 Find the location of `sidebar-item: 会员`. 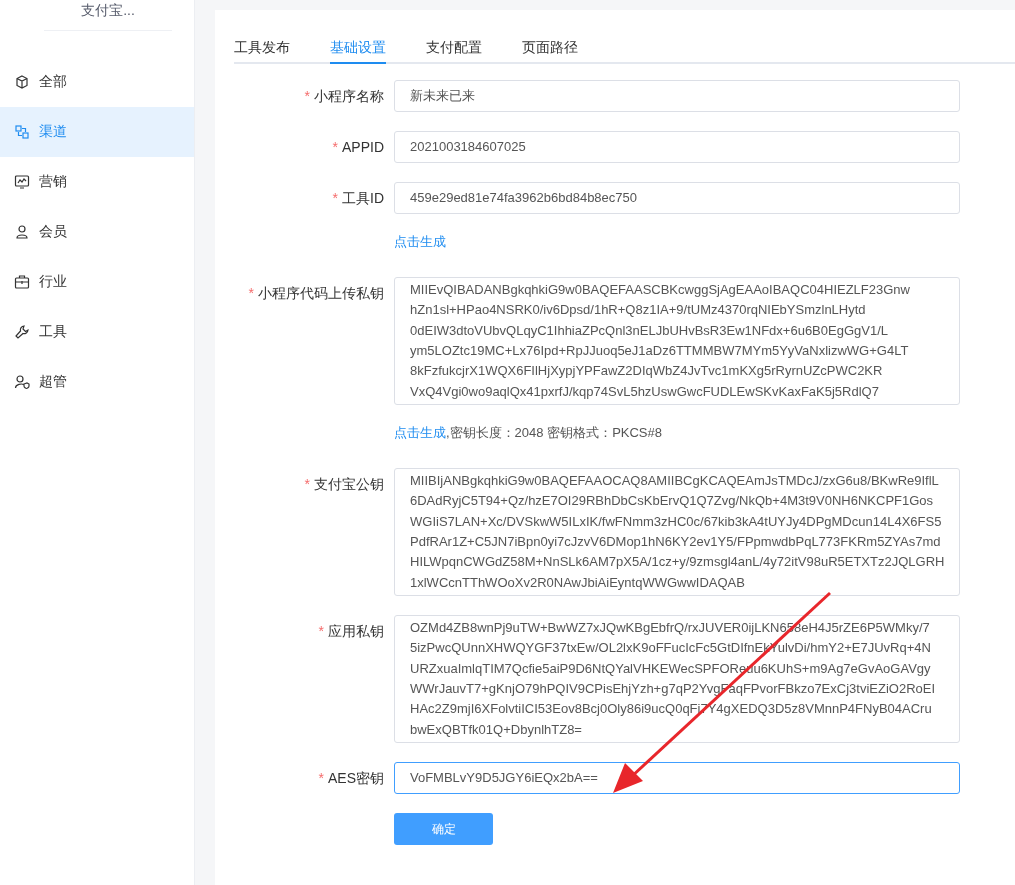

sidebar-item: 会员 is located at coordinates (97, 232).